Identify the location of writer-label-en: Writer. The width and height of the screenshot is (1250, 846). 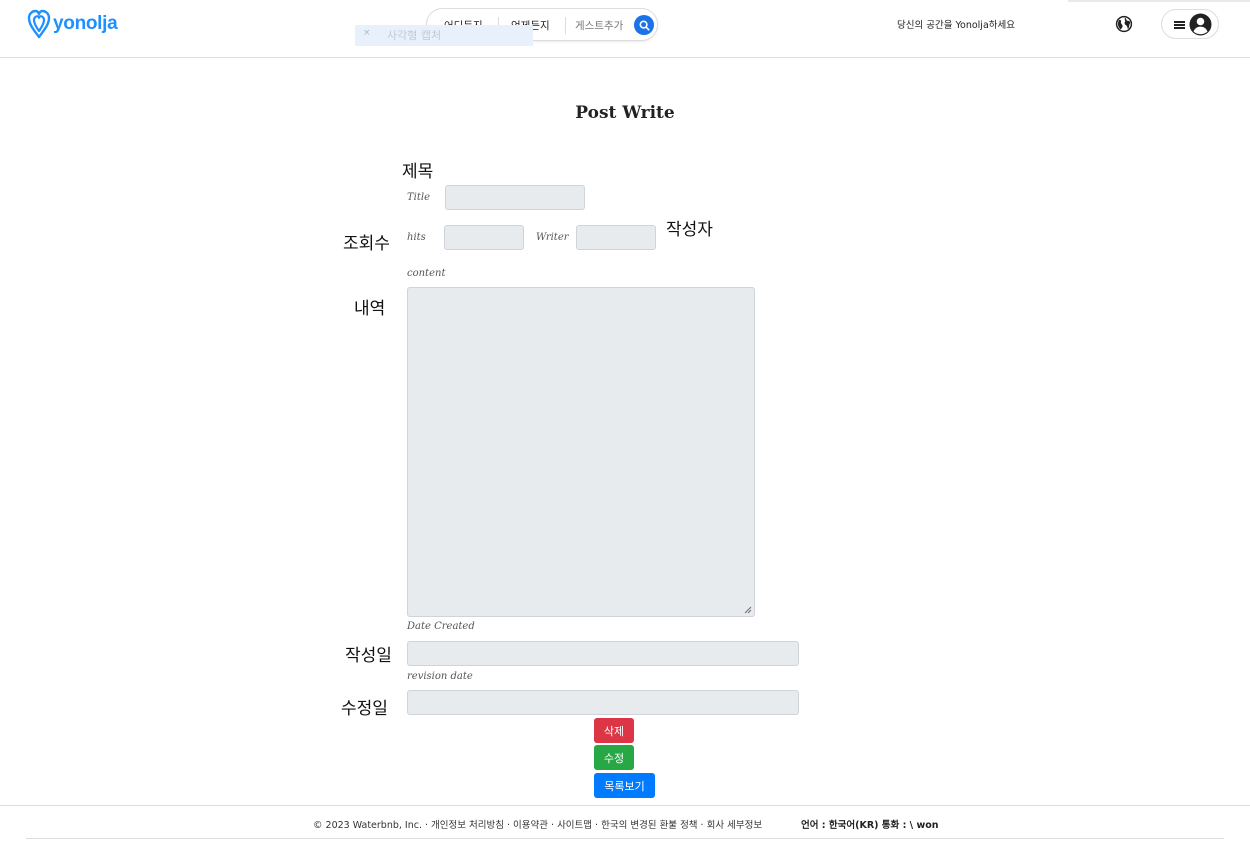
(552, 237).